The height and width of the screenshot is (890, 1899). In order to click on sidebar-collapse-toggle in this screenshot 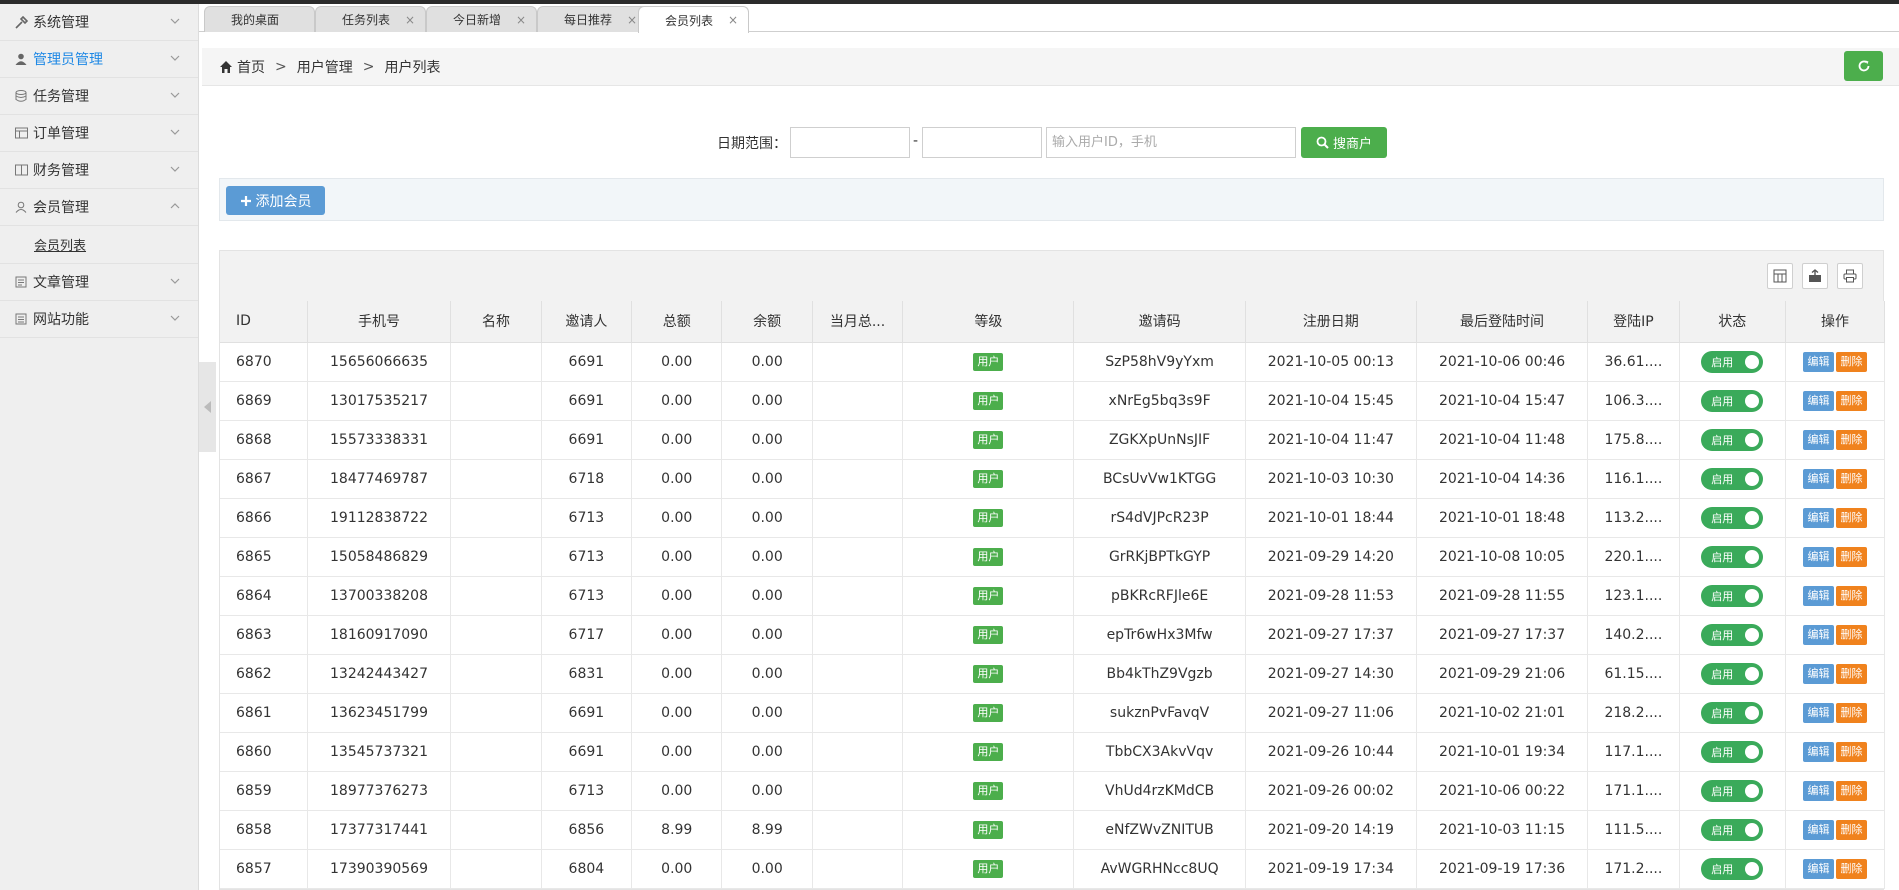, I will do `click(207, 407)`.